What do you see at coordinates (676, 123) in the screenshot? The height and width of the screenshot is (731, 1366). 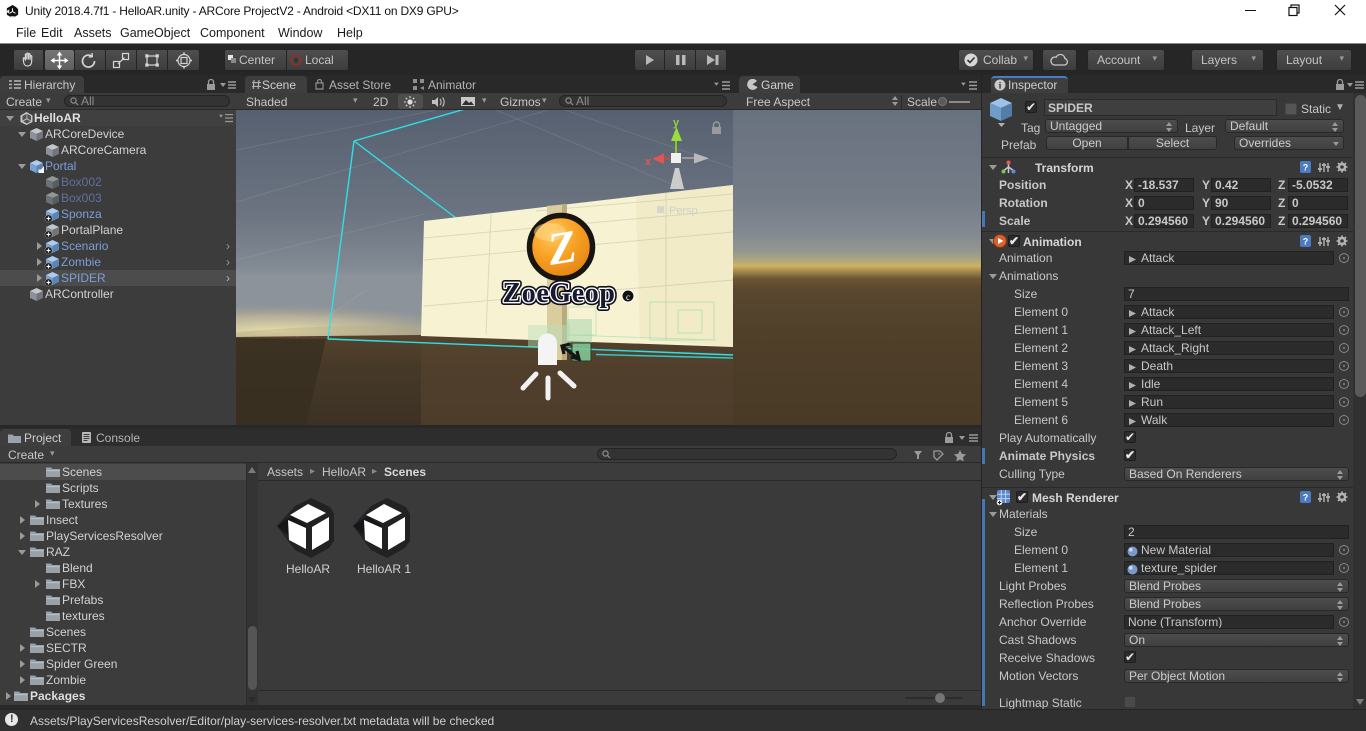 I see `svg-text: y` at bounding box center [676, 123].